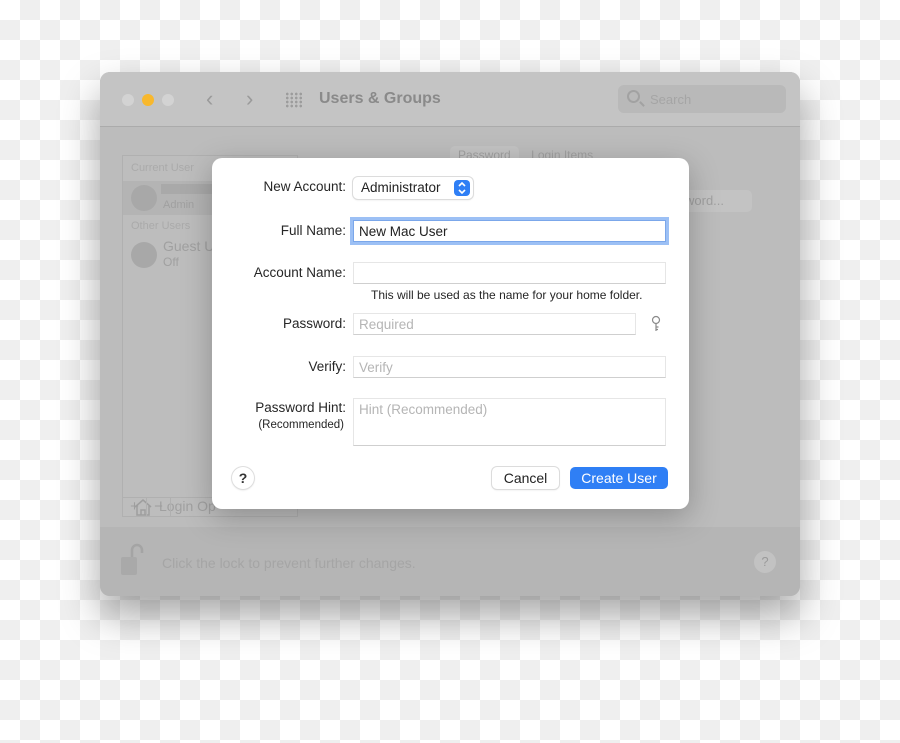 The width and height of the screenshot is (900, 743). Describe the element at coordinates (765, 562) in the screenshot. I see `window-help-button: ?` at that location.